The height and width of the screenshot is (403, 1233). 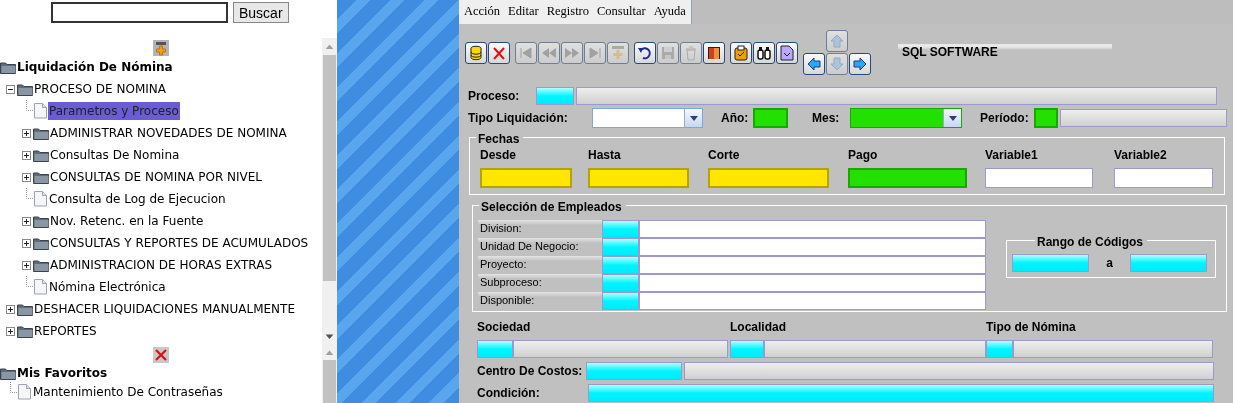 What do you see at coordinates (669, 12) in the screenshot?
I see `menu-item: Ayuda` at bounding box center [669, 12].